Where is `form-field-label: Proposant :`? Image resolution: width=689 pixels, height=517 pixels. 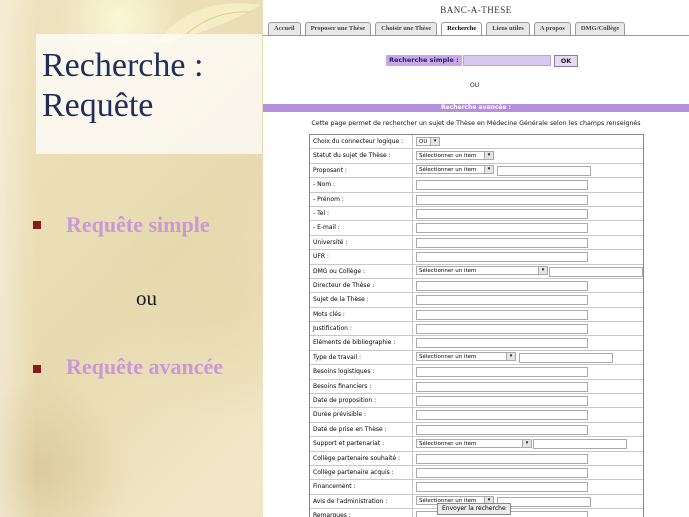
form-field-label: Proposant : is located at coordinates (361, 170).